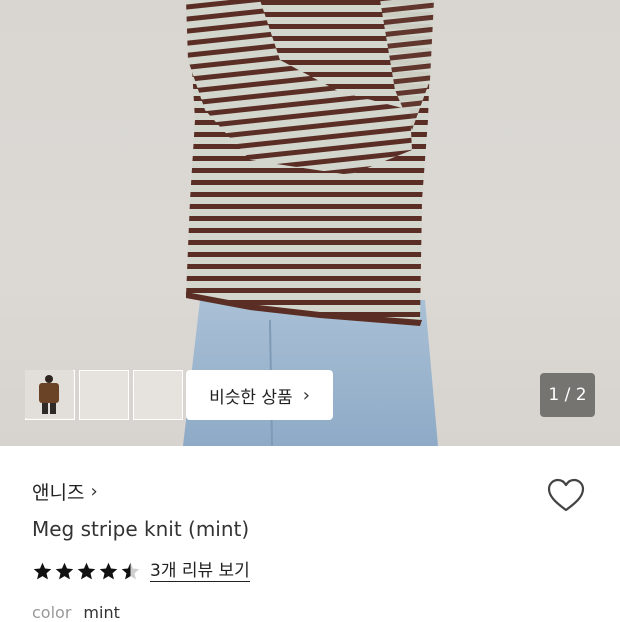  Describe the element at coordinates (101, 612) in the screenshot. I see `option-value: mint` at that location.